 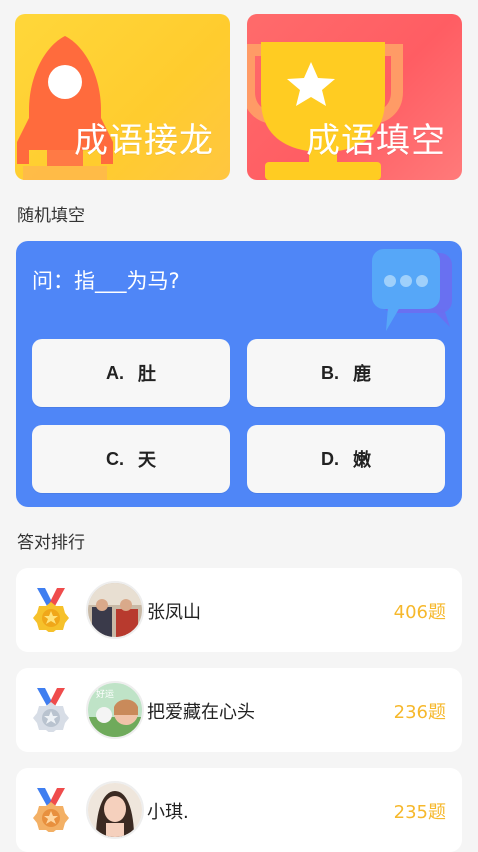 I want to click on option-text: 肚, so click(x=147, y=374).